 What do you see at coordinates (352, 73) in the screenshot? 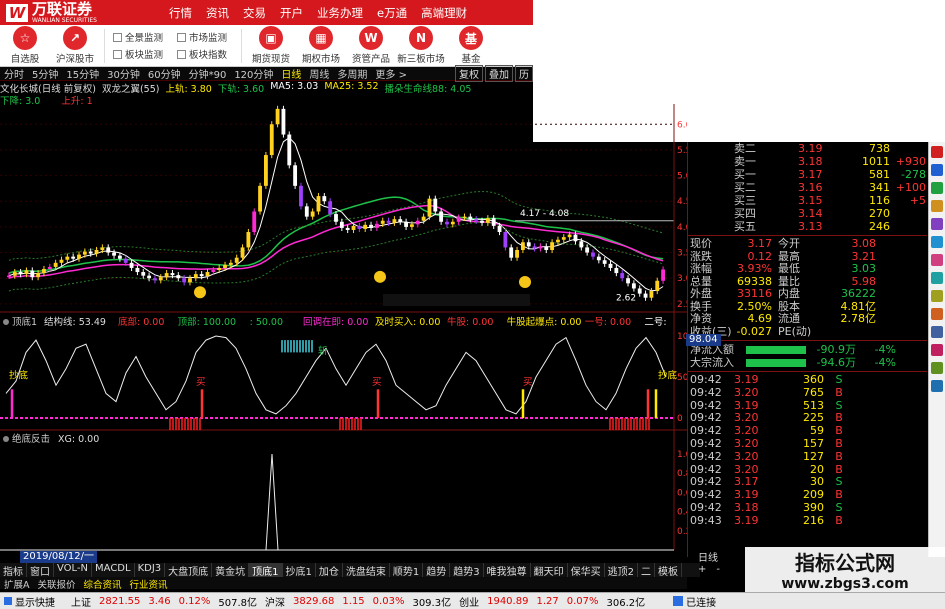
I see `period-item: 多周期` at bounding box center [352, 73].